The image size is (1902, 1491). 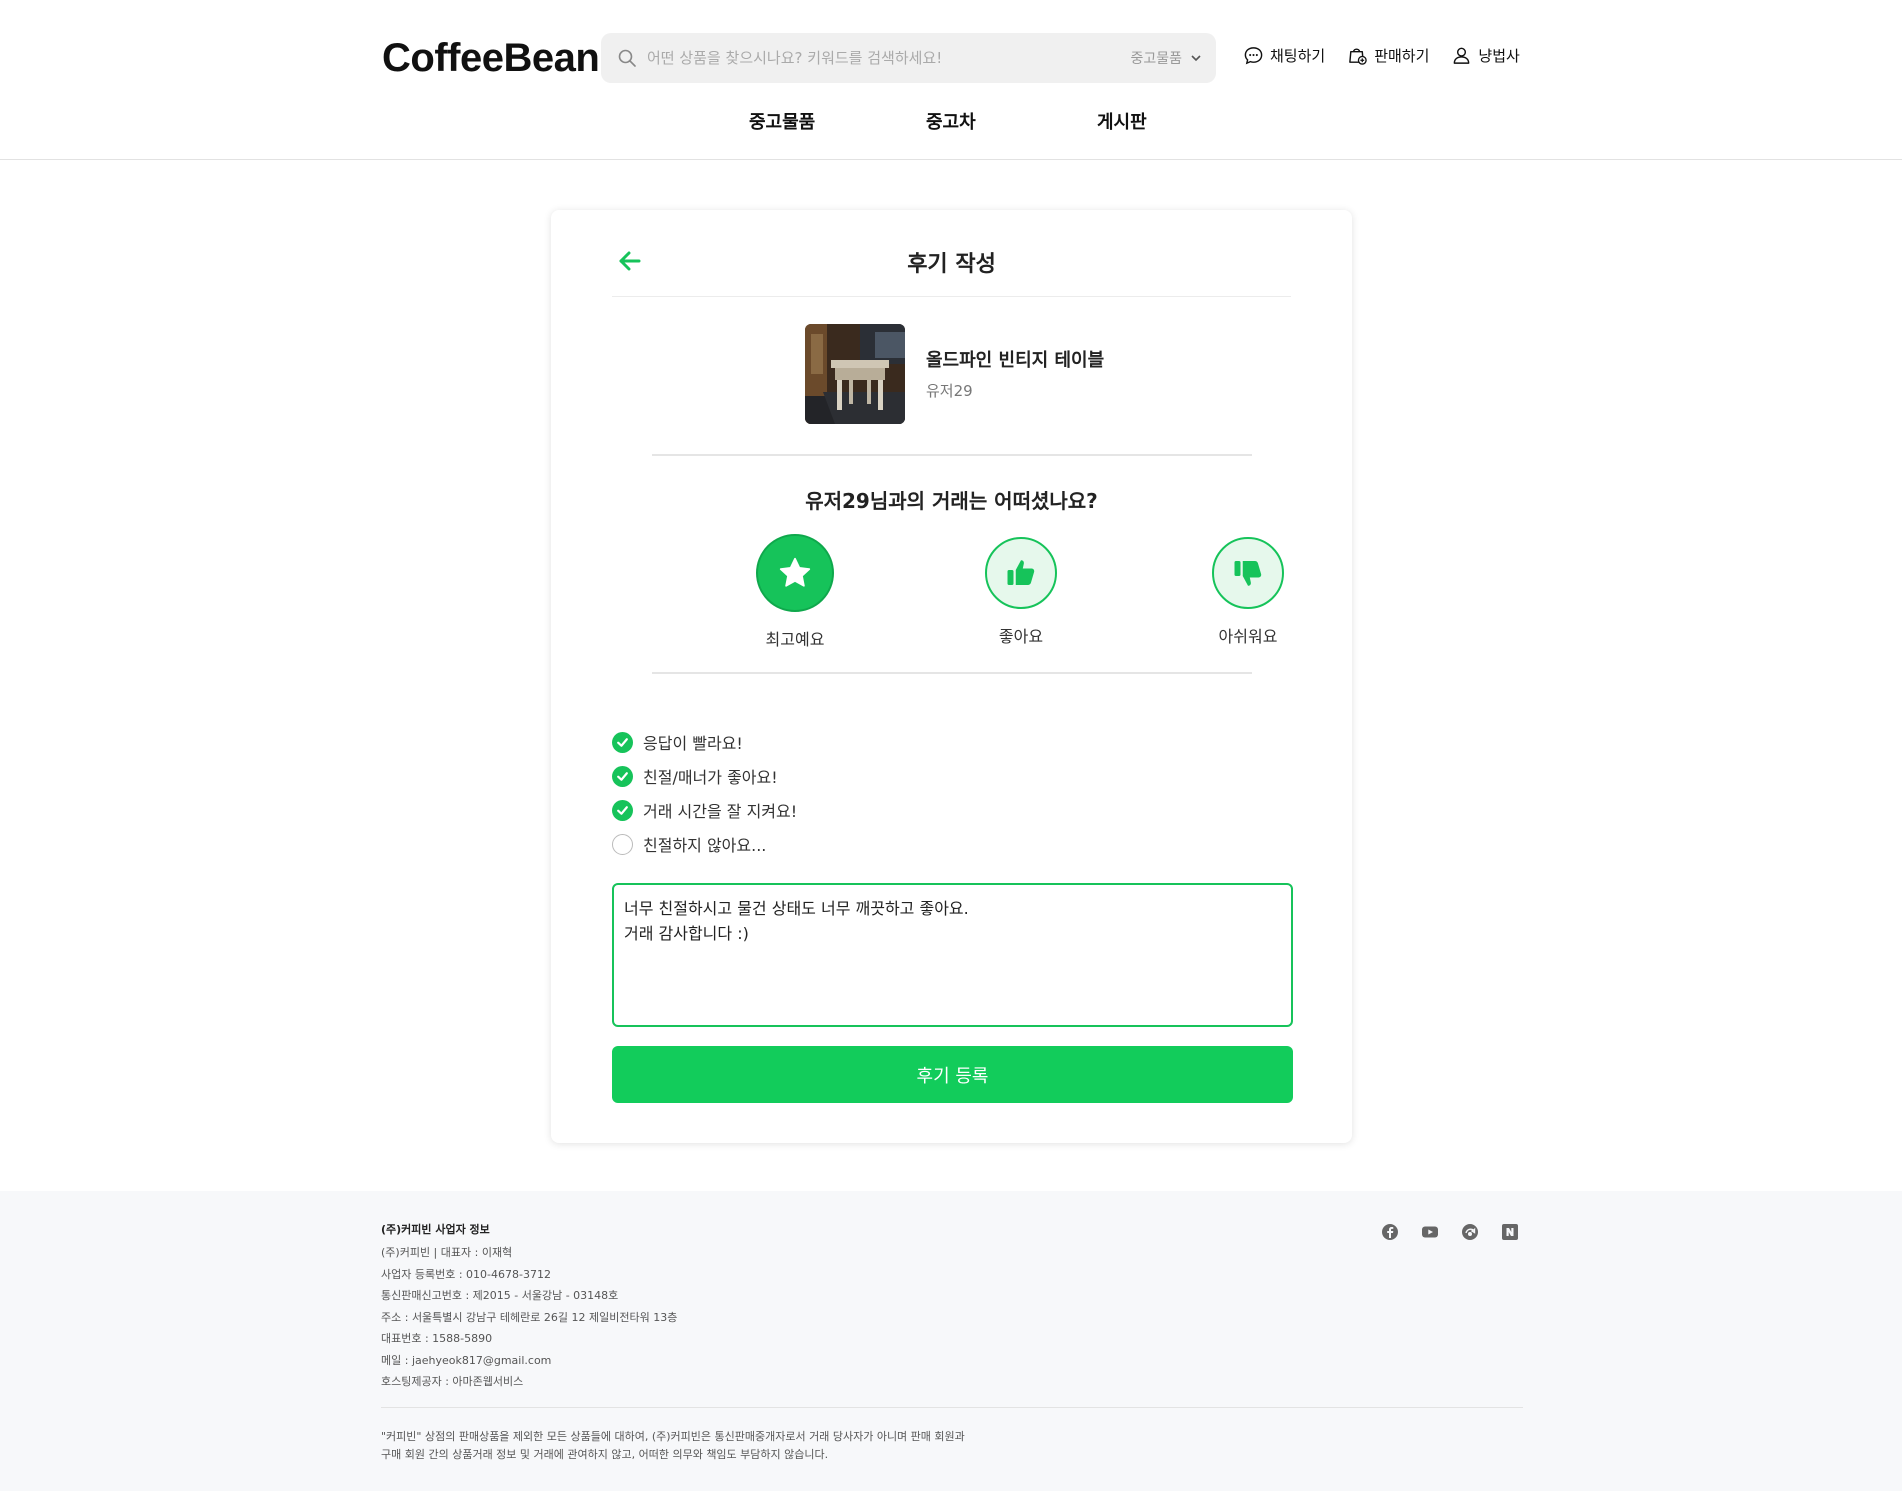 I want to click on seller-name: 유저29, so click(x=949, y=391).